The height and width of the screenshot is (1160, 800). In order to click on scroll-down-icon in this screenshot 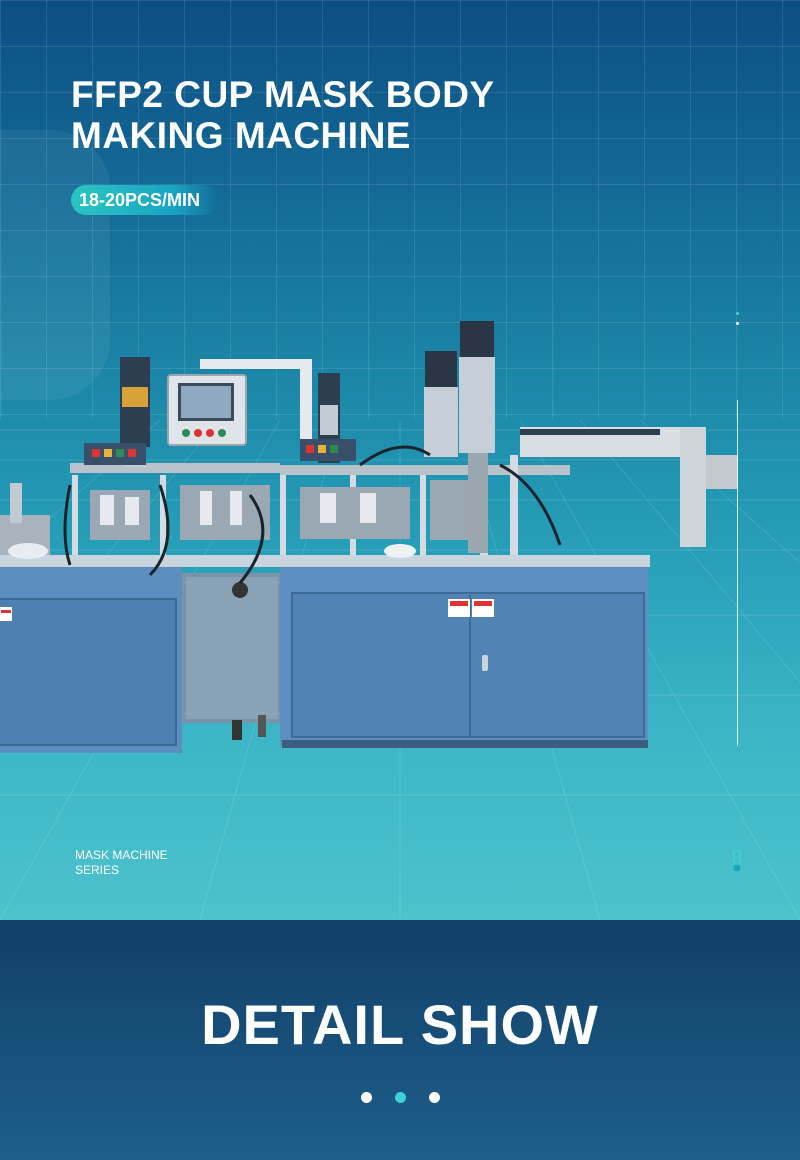, I will do `click(737, 861)`.